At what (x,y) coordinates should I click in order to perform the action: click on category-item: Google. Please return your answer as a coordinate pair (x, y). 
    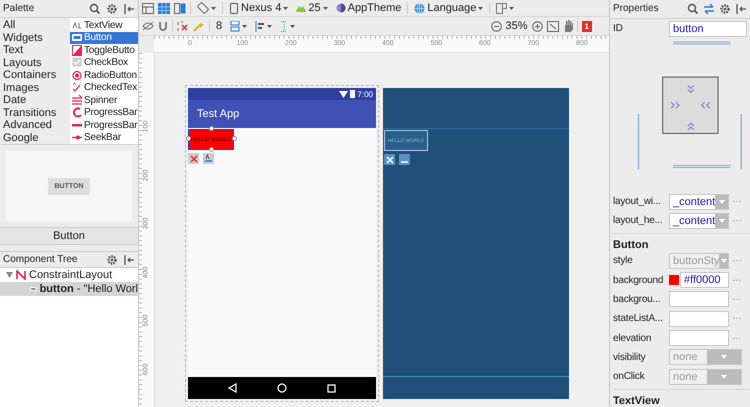
    Looking at the image, I should click on (35, 138).